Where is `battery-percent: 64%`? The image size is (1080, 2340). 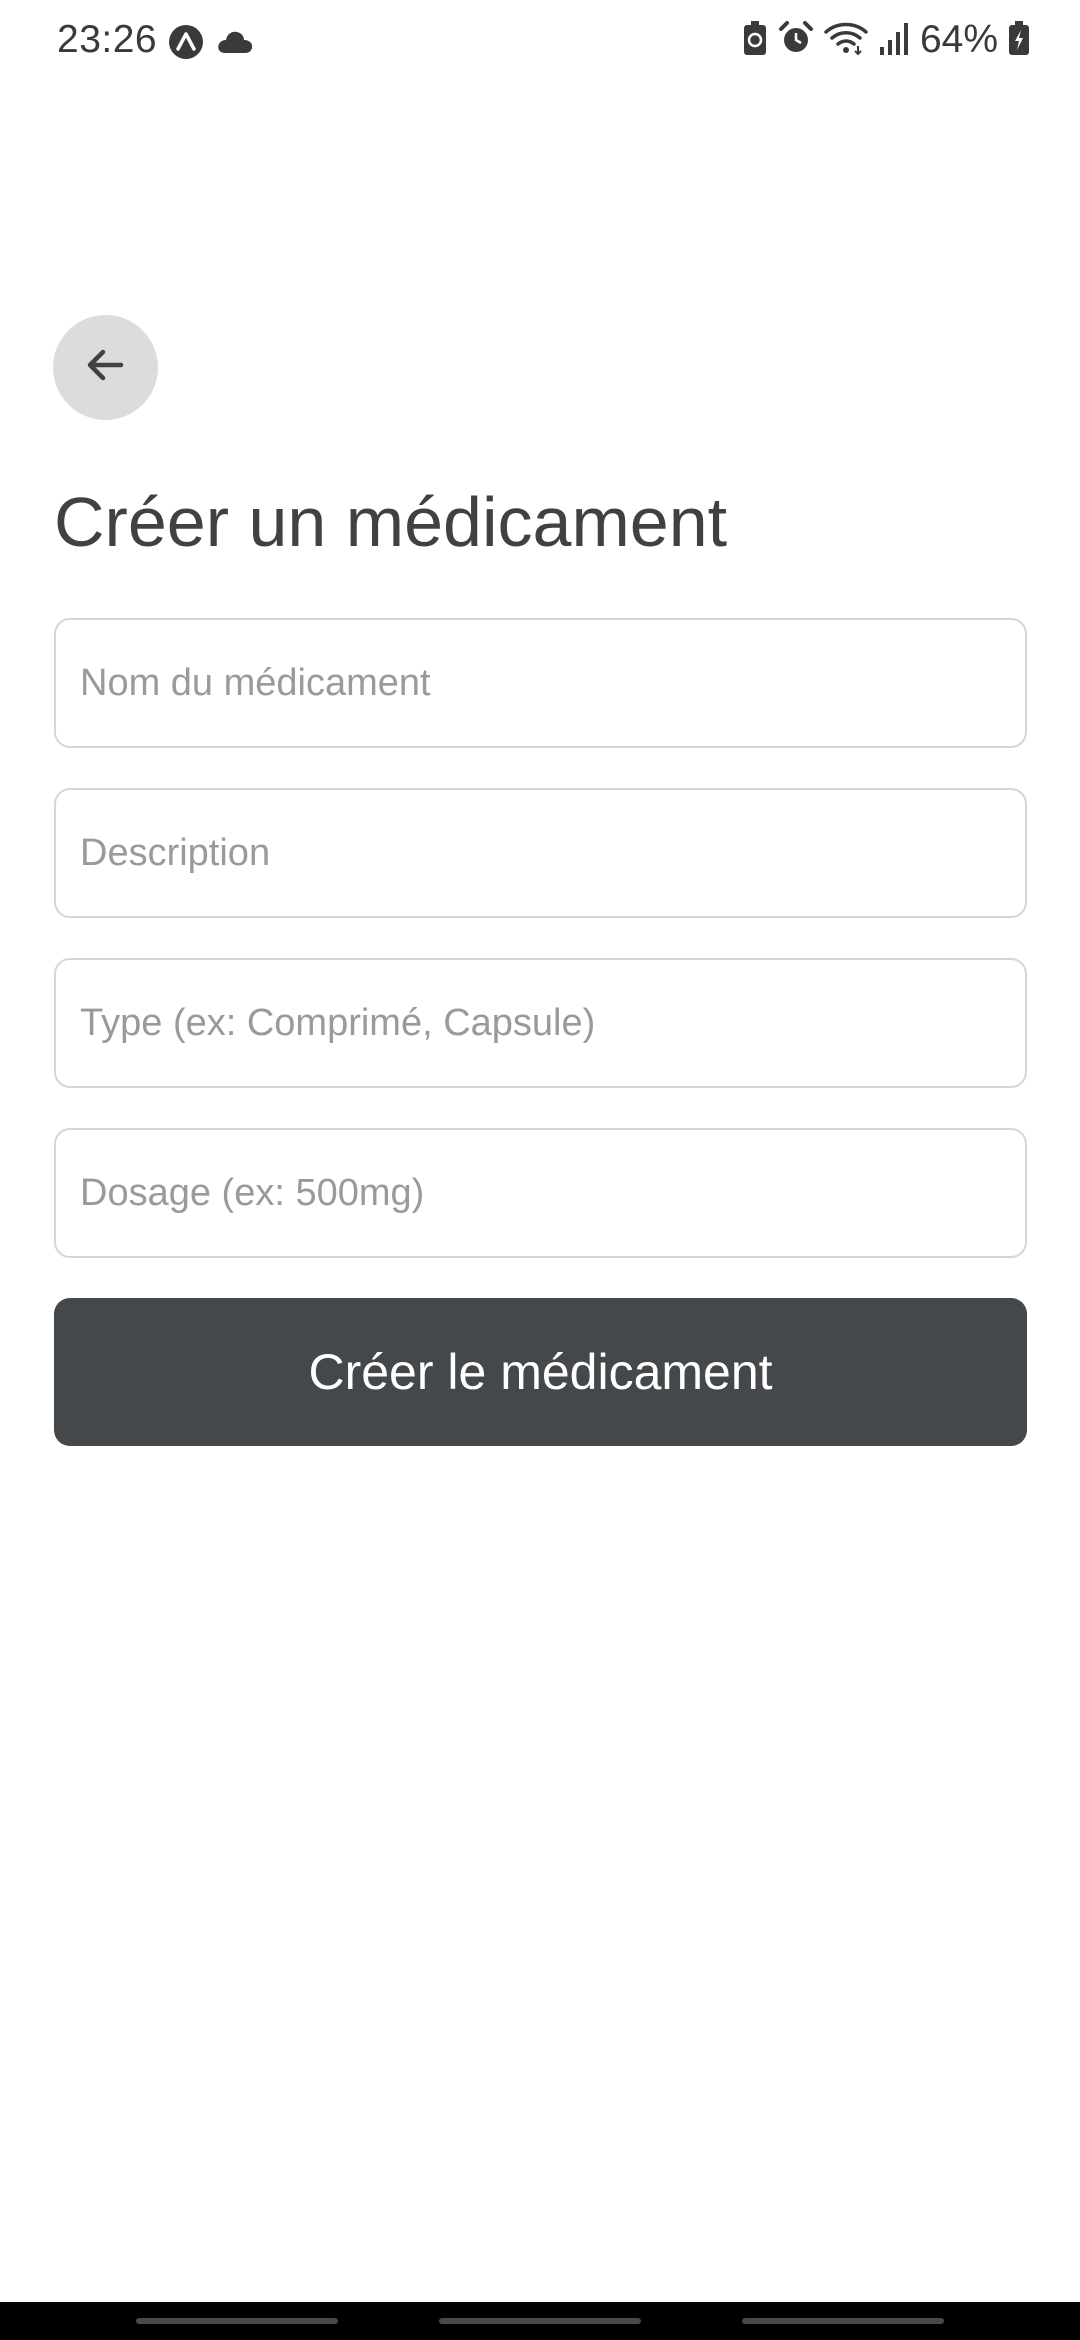
battery-percent: 64% is located at coordinates (958, 39).